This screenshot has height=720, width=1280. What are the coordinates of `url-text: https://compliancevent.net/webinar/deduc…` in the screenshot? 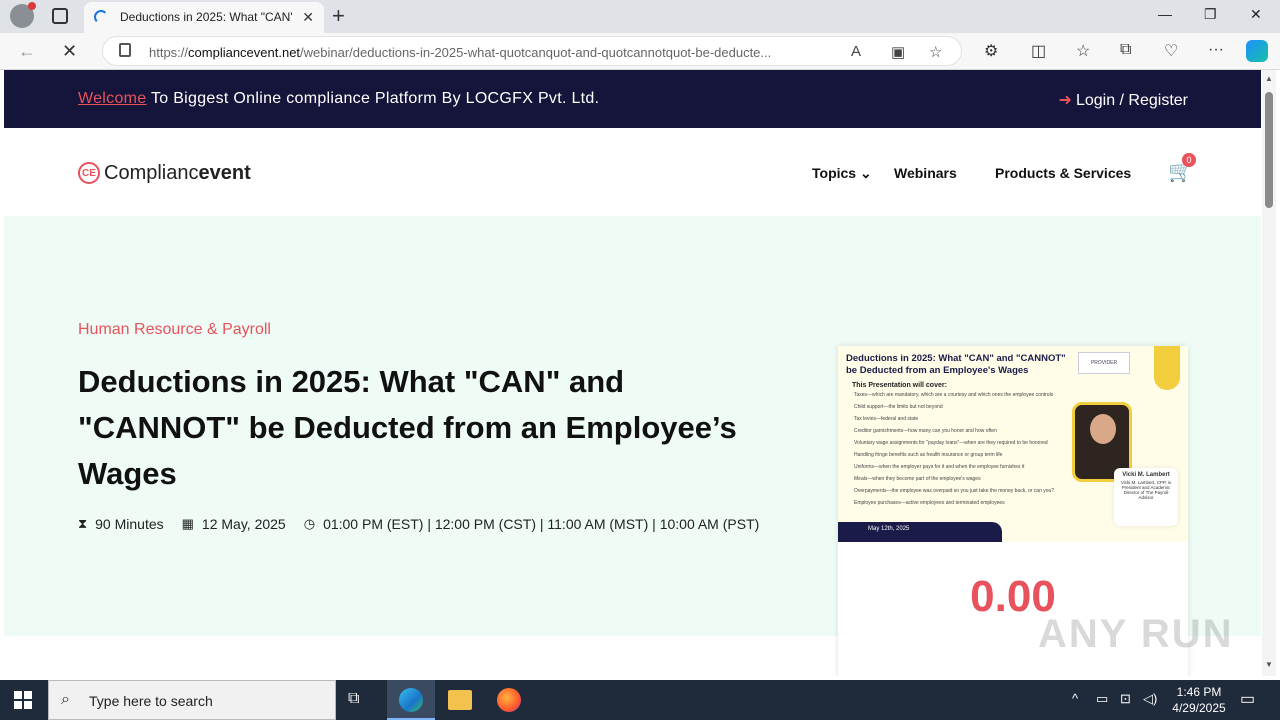 It's located at (460, 52).